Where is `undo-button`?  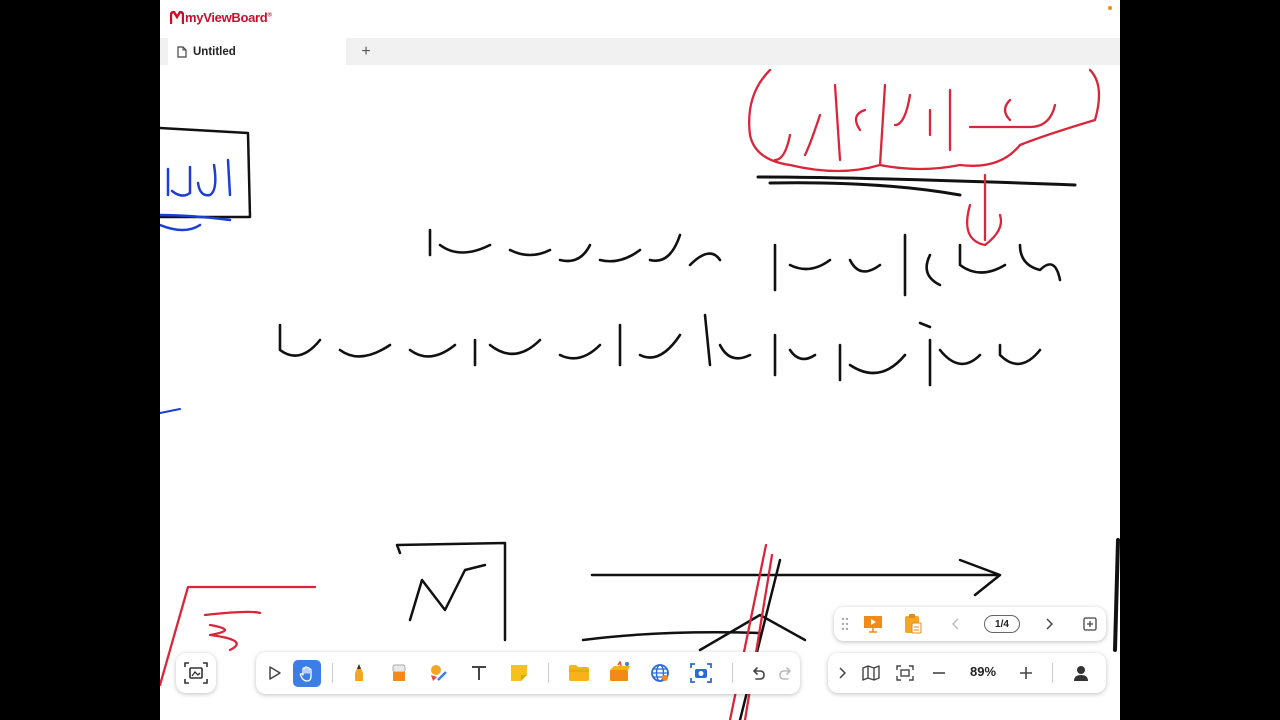 undo-button is located at coordinates (758, 673).